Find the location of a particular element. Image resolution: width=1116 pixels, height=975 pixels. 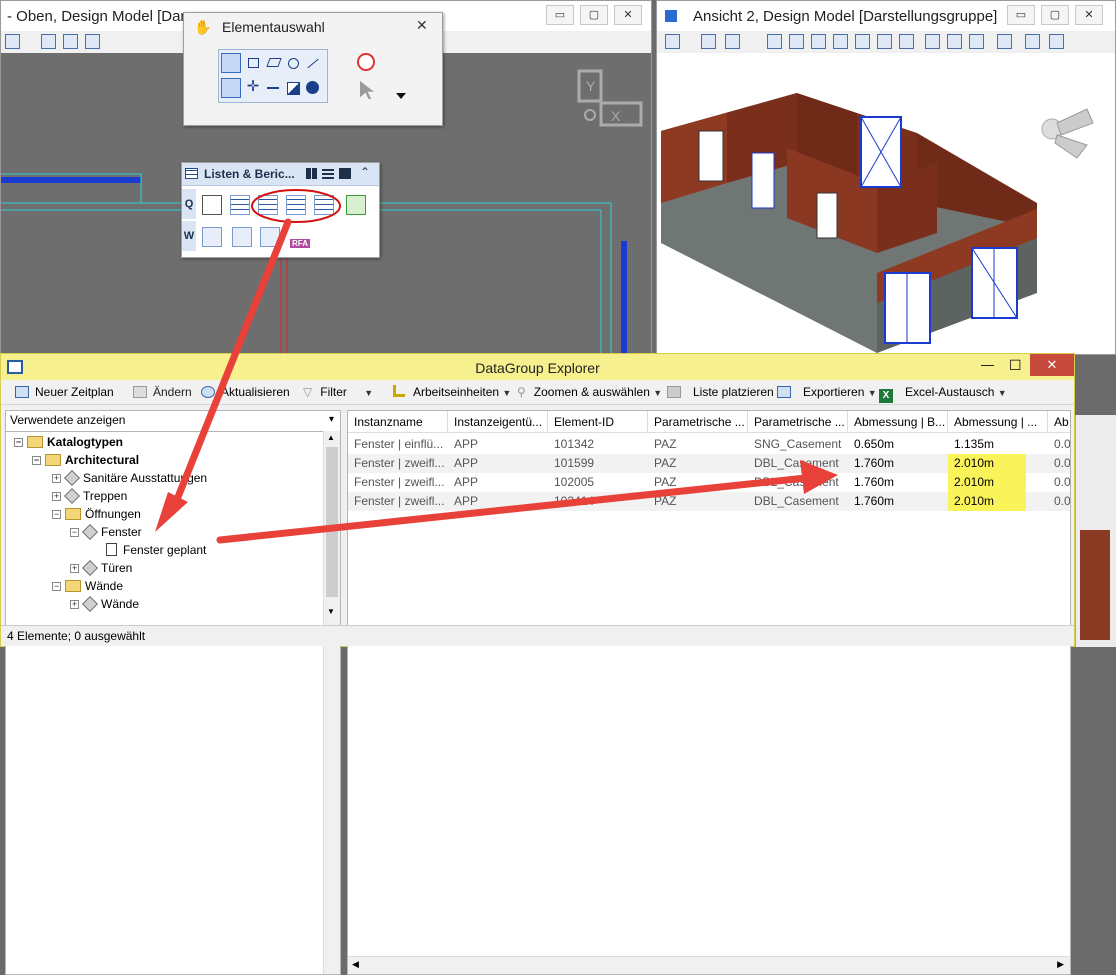

pan-view-icon is located at coordinates (906, 41).